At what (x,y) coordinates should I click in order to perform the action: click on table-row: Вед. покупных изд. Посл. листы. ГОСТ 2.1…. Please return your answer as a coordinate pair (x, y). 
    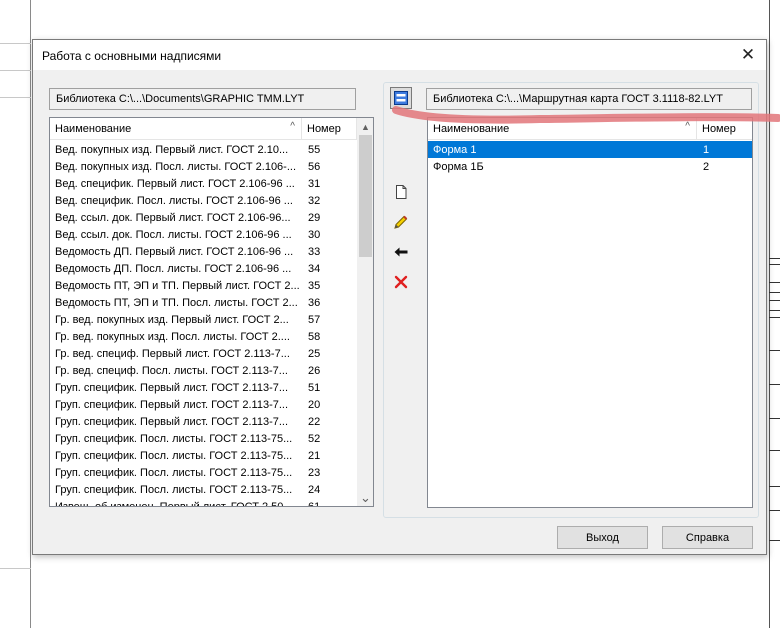
    Looking at the image, I should click on (203, 166).